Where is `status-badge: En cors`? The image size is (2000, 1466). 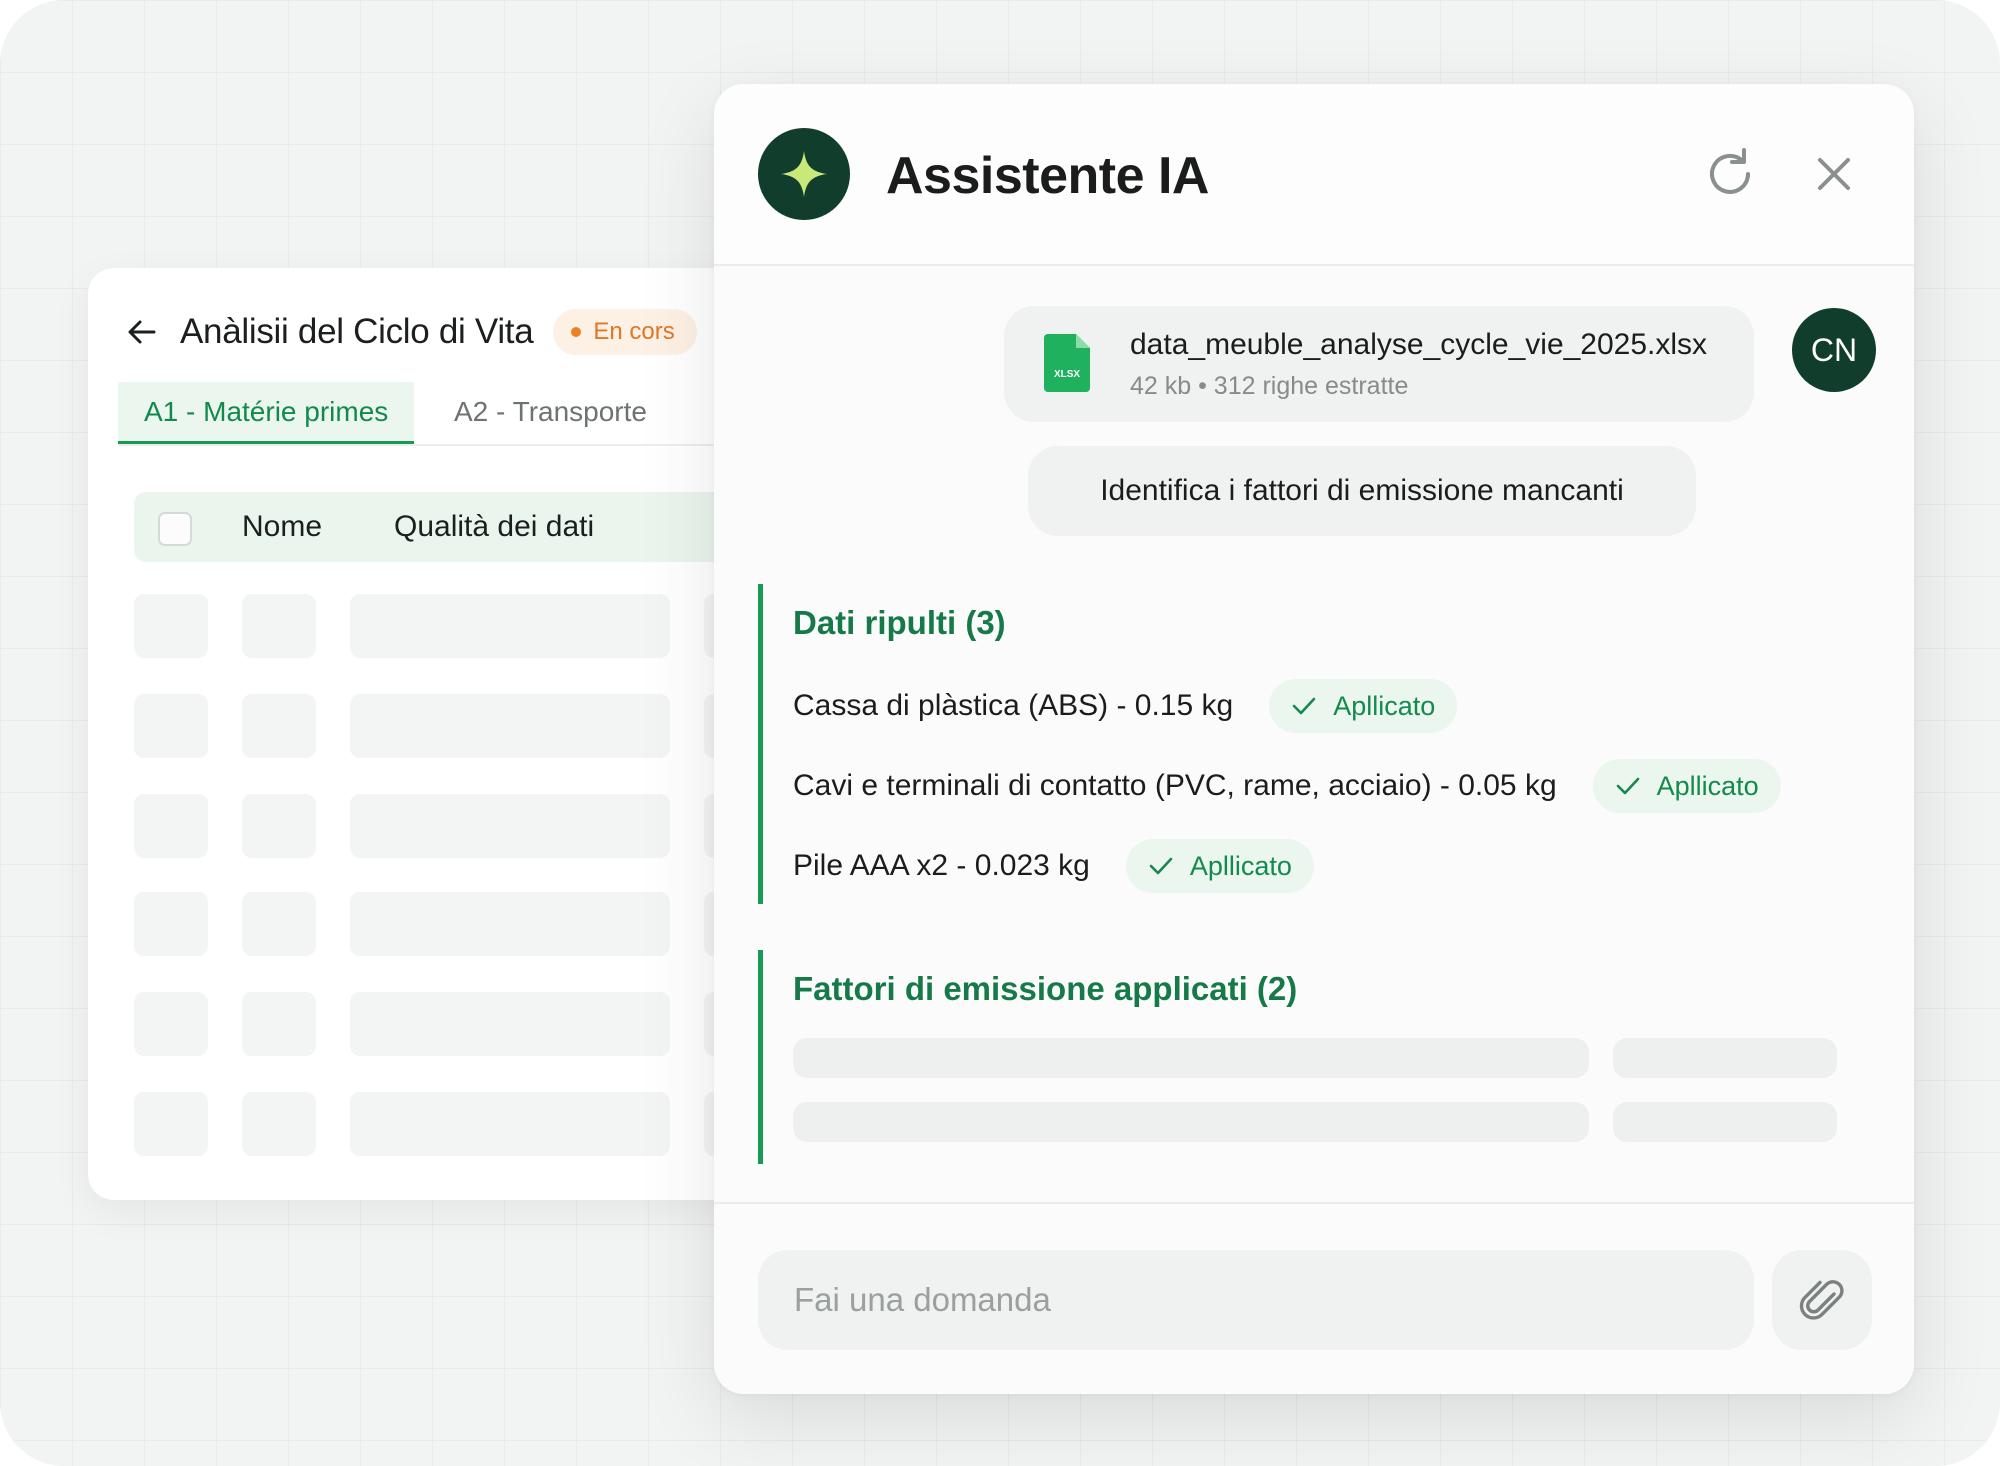 status-badge: En cors is located at coordinates (625, 332).